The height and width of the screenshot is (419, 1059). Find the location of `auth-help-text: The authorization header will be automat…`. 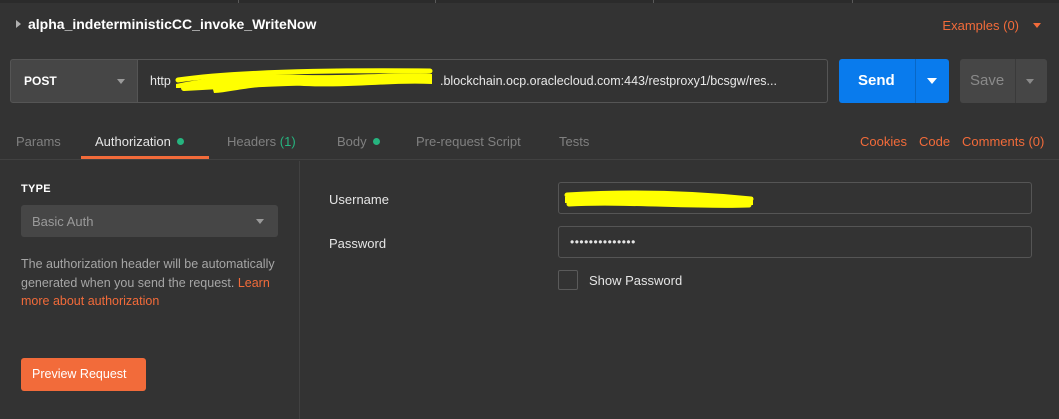

auth-help-text: The authorization header will be automat… is located at coordinates (148, 282).